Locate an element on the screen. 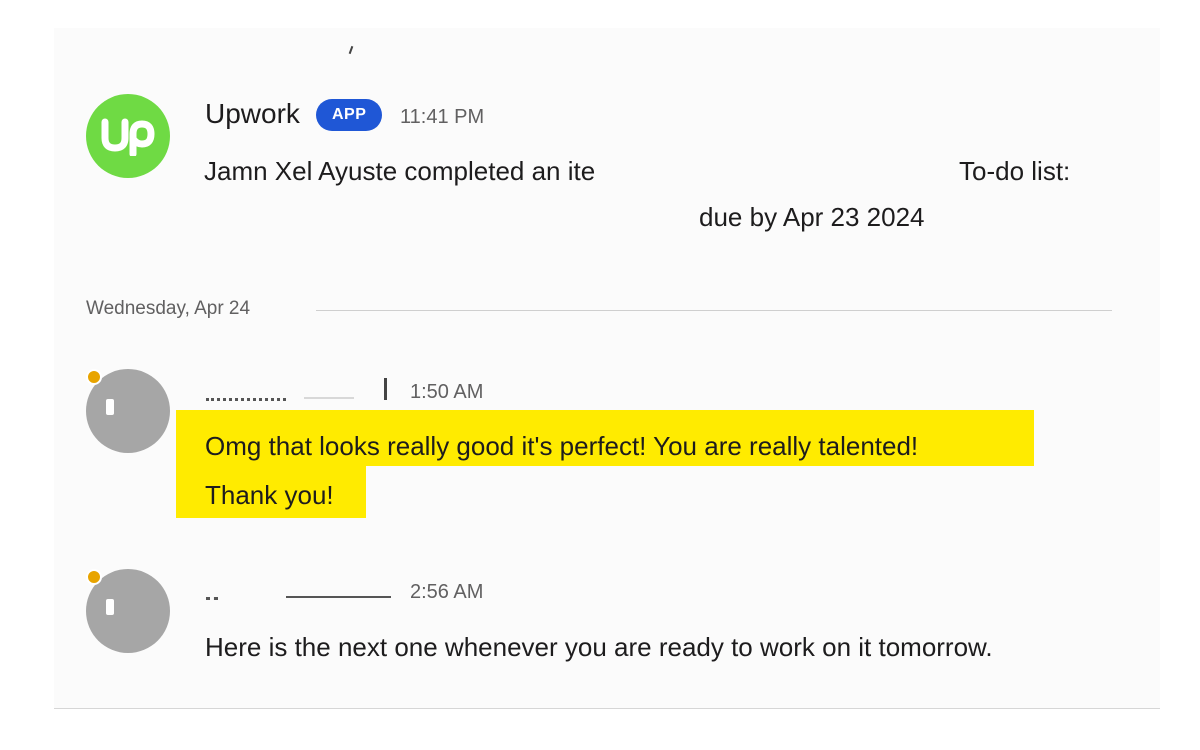  stray-mark is located at coordinates (351, 50).